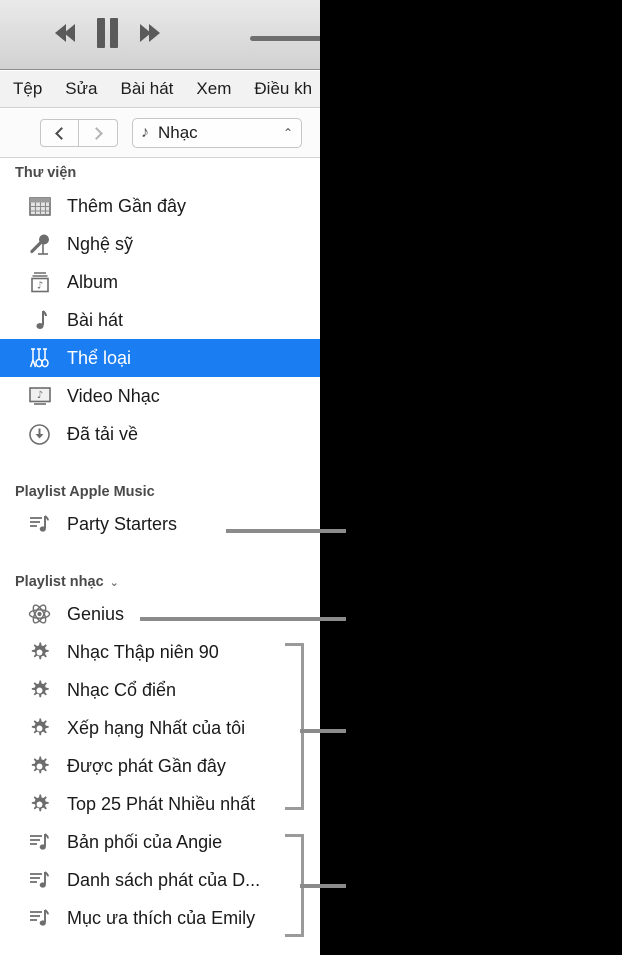 This screenshot has width=622, height=955. Describe the element at coordinates (39, 434) in the screenshot. I see `download-circle-icon` at that location.